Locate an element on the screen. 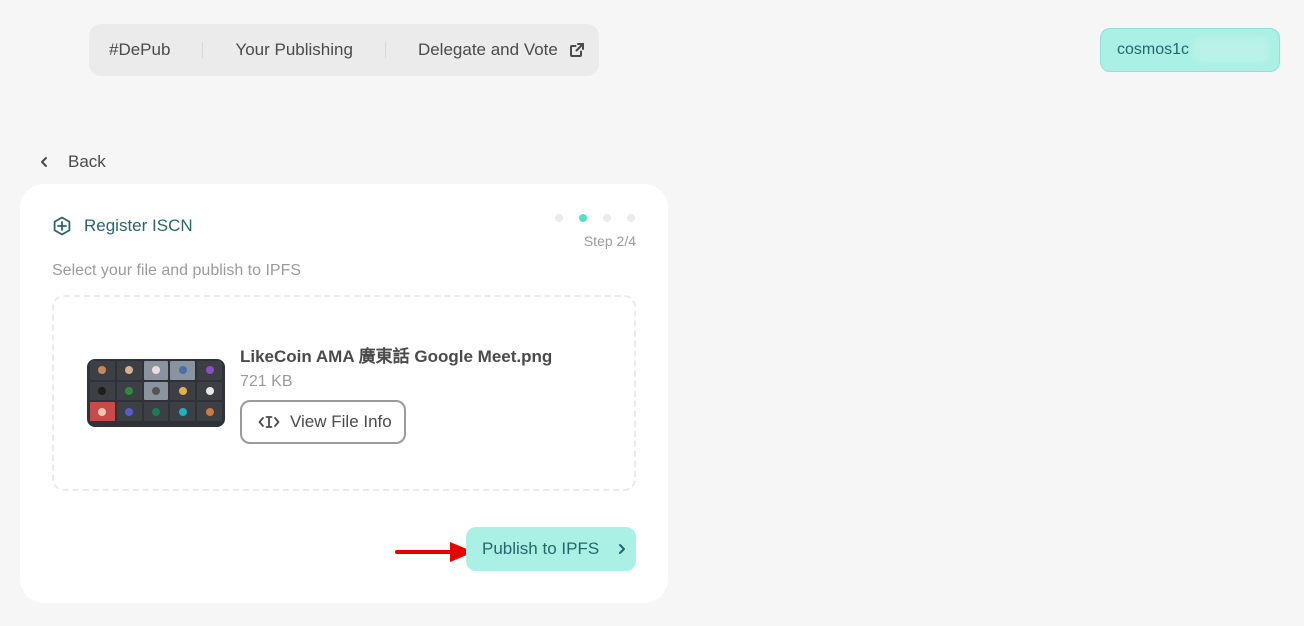  nav-item-label: Your Publishing is located at coordinates (294, 49).